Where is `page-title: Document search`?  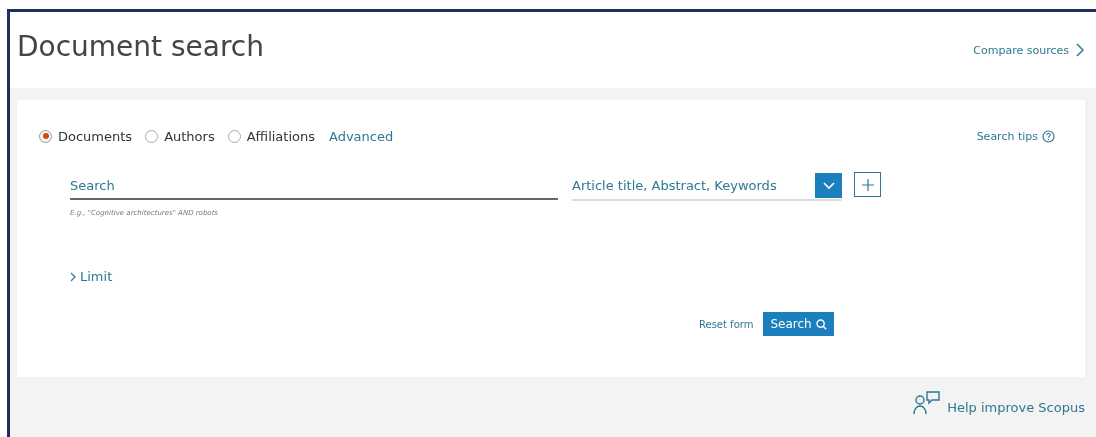 page-title: Document search is located at coordinates (140, 46).